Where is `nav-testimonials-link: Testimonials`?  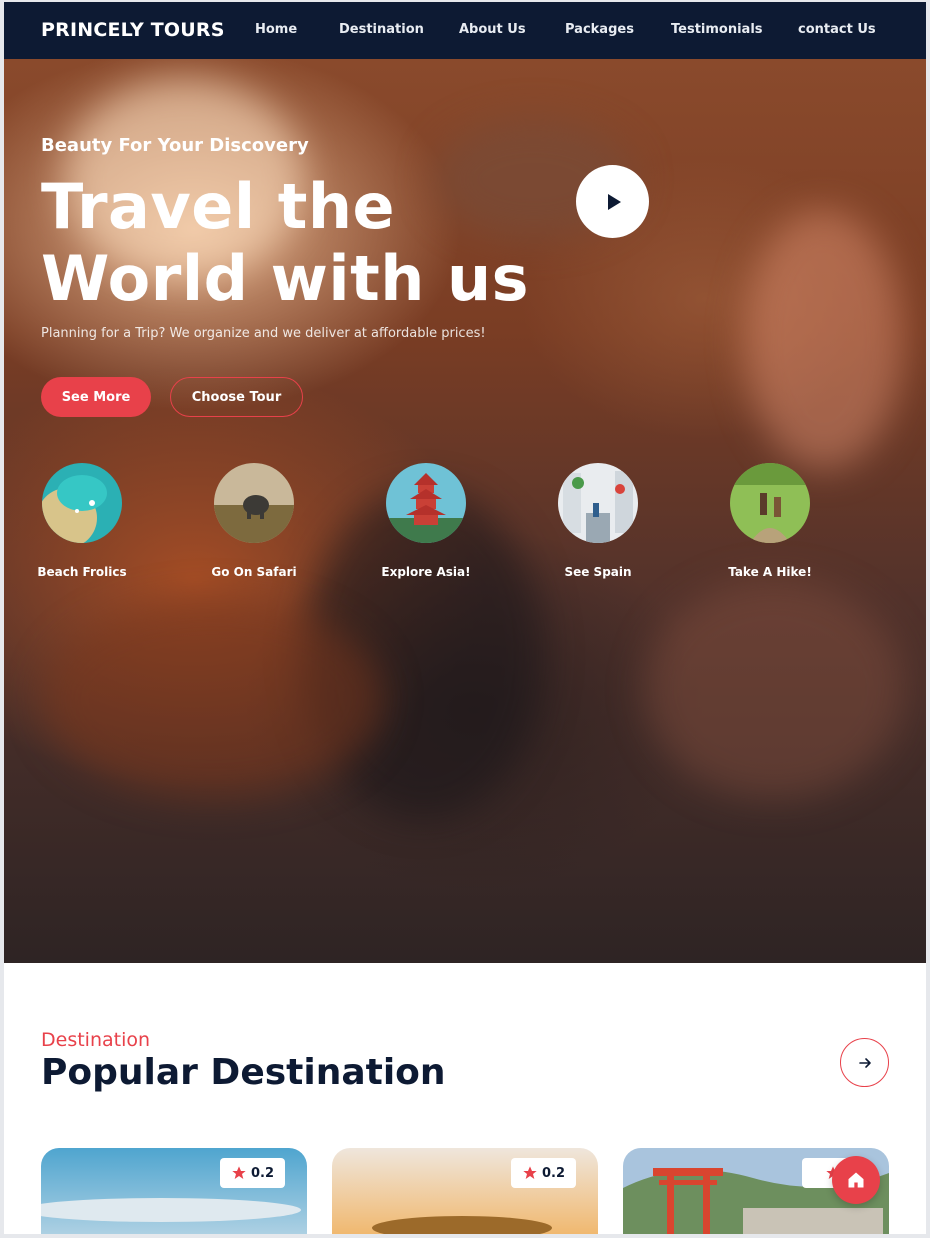 nav-testimonials-link: Testimonials is located at coordinates (717, 29).